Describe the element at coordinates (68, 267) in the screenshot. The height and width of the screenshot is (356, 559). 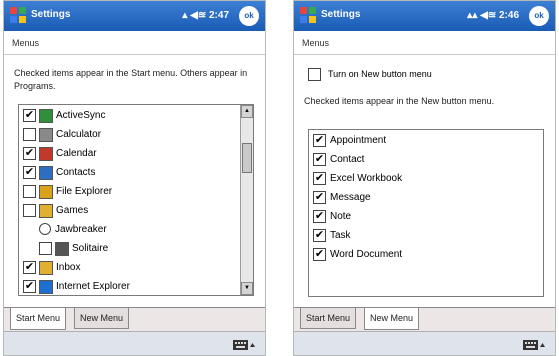
I see `list-item-label: Inbox` at that location.